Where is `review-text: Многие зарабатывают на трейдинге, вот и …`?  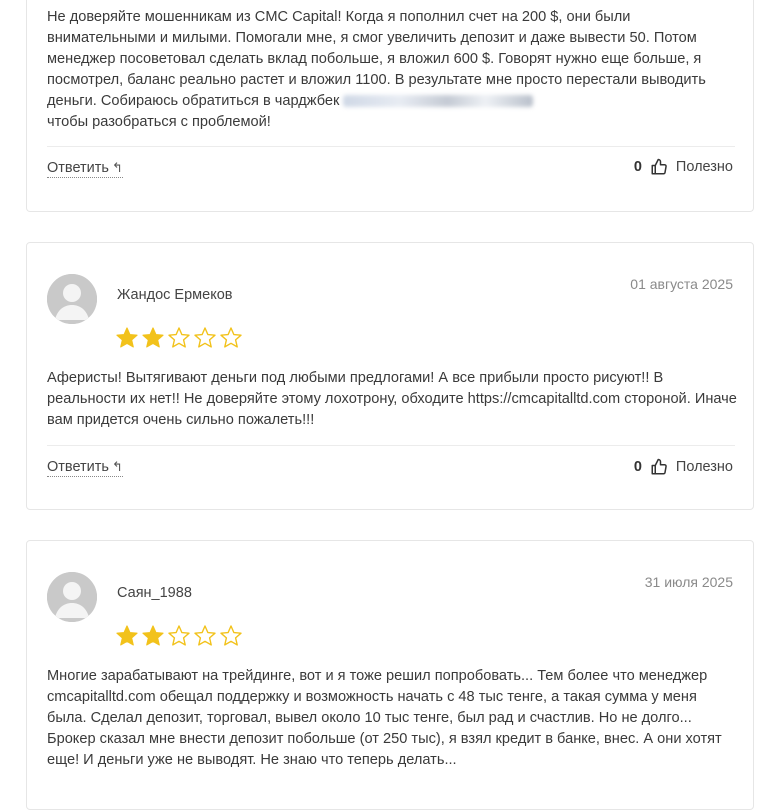 review-text: Многие зарабатывают на трейдинге, вот и … is located at coordinates (384, 718).